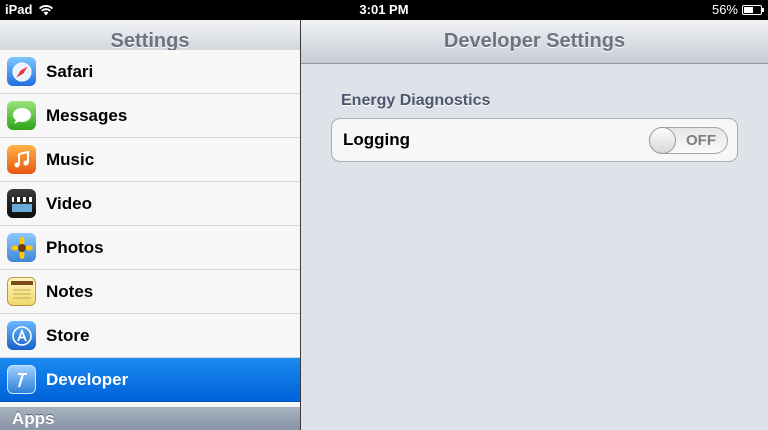 The width and height of the screenshot is (768, 430). Describe the element at coordinates (150, 116) in the screenshot. I see `sidebar-item-messages: Messages` at that location.